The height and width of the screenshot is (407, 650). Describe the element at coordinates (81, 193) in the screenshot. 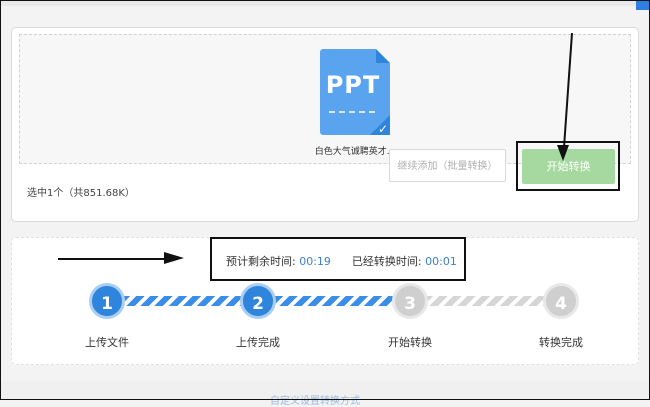

I see `selected-file-info: 选中1个（共851.68K）` at that location.